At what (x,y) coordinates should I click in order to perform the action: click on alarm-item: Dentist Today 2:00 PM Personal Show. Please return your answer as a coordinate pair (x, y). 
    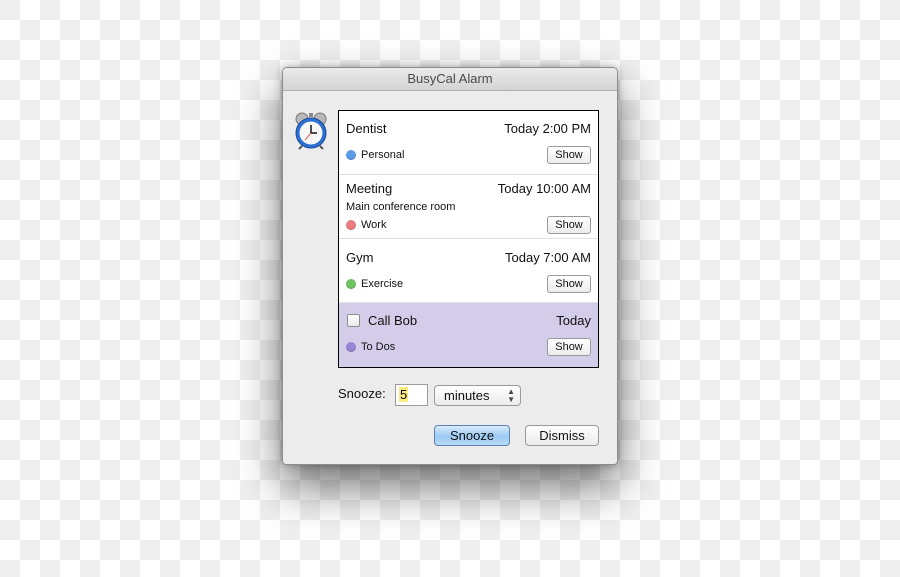
    Looking at the image, I should click on (468, 143).